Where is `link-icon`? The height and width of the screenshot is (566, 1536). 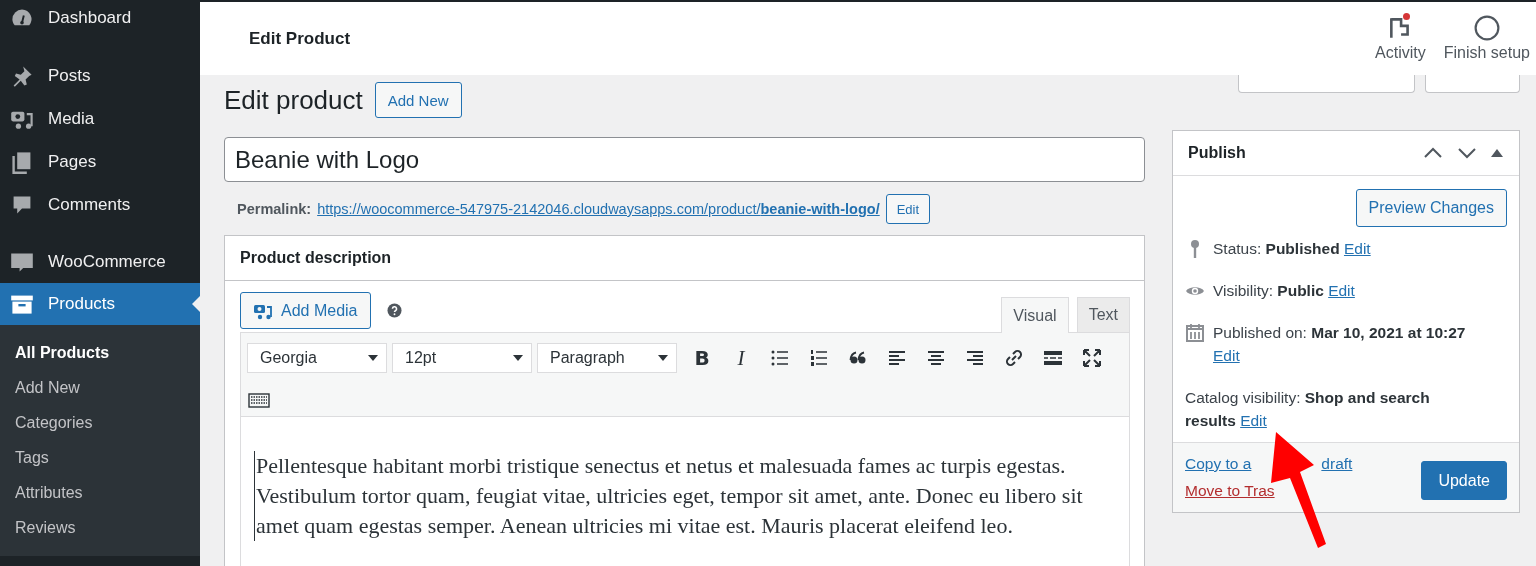
link-icon is located at coordinates (1014, 358).